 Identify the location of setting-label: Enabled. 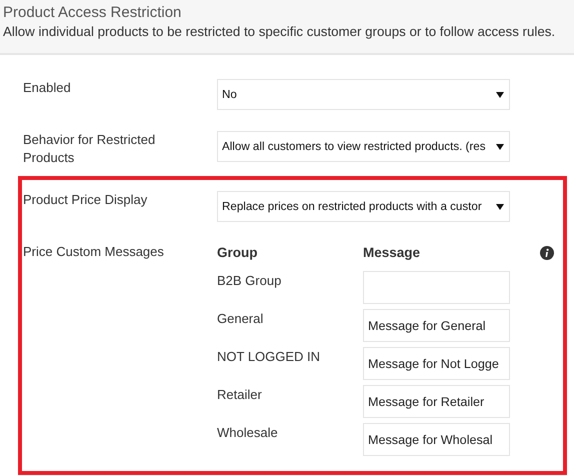
(47, 88).